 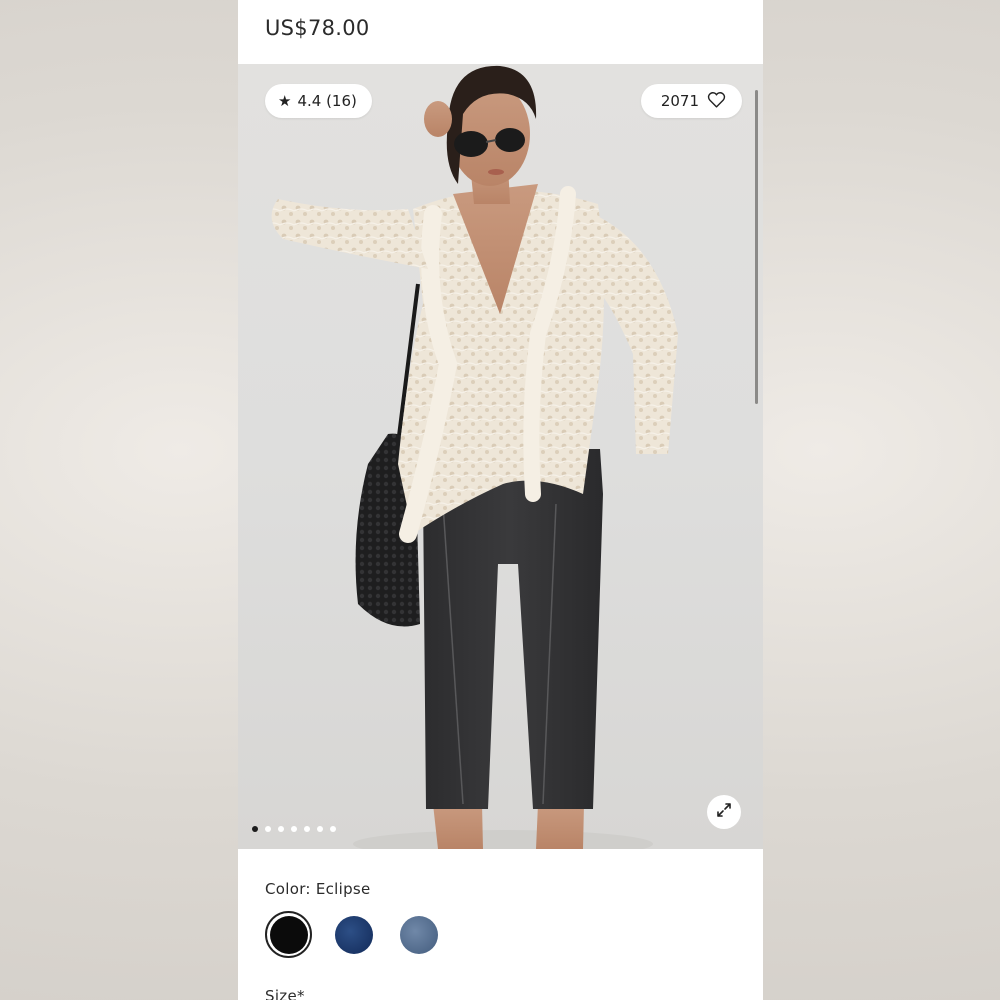 I want to click on likes-count: 2071, so click(x=679, y=101).